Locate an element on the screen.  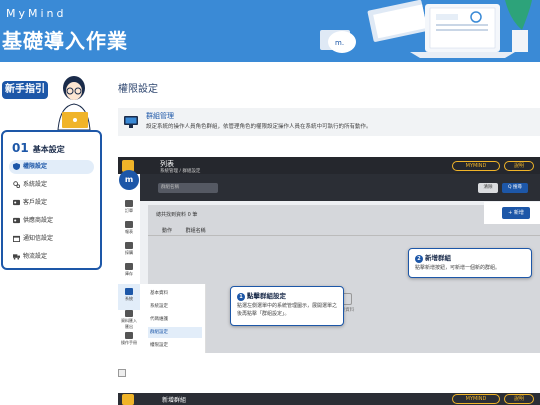
app-screenshot-2: 新增群組 MYMIND 說明 is located at coordinates (329, 399).